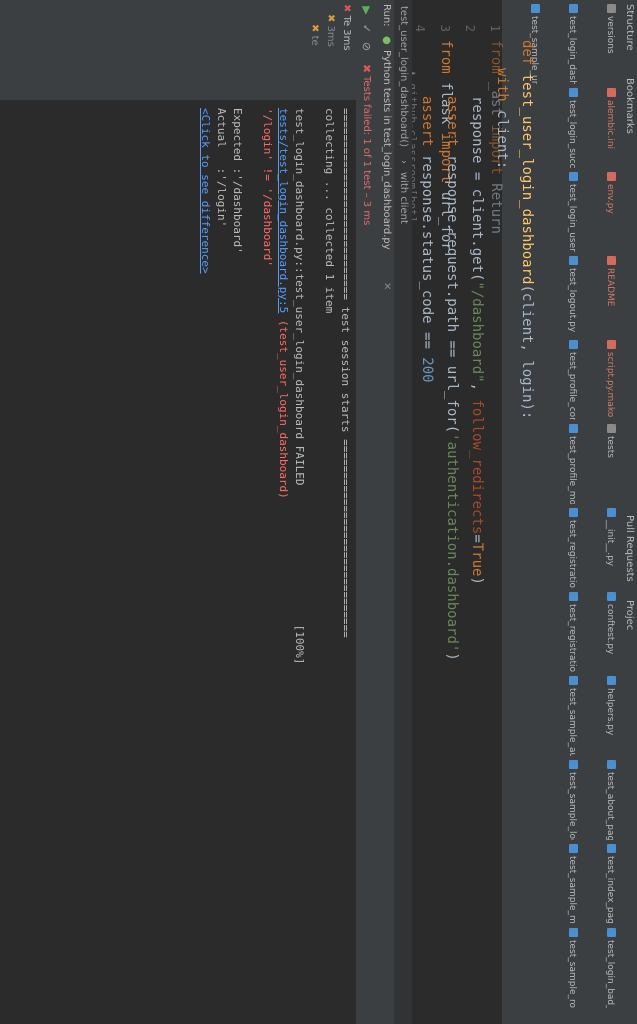 This screenshot has height=1024, width=637. I want to click on run-toolbar: ▶ ✓ ⊘ ✖ Tests failed: 1 of 1 test – 3 ms, so click(365, 512).